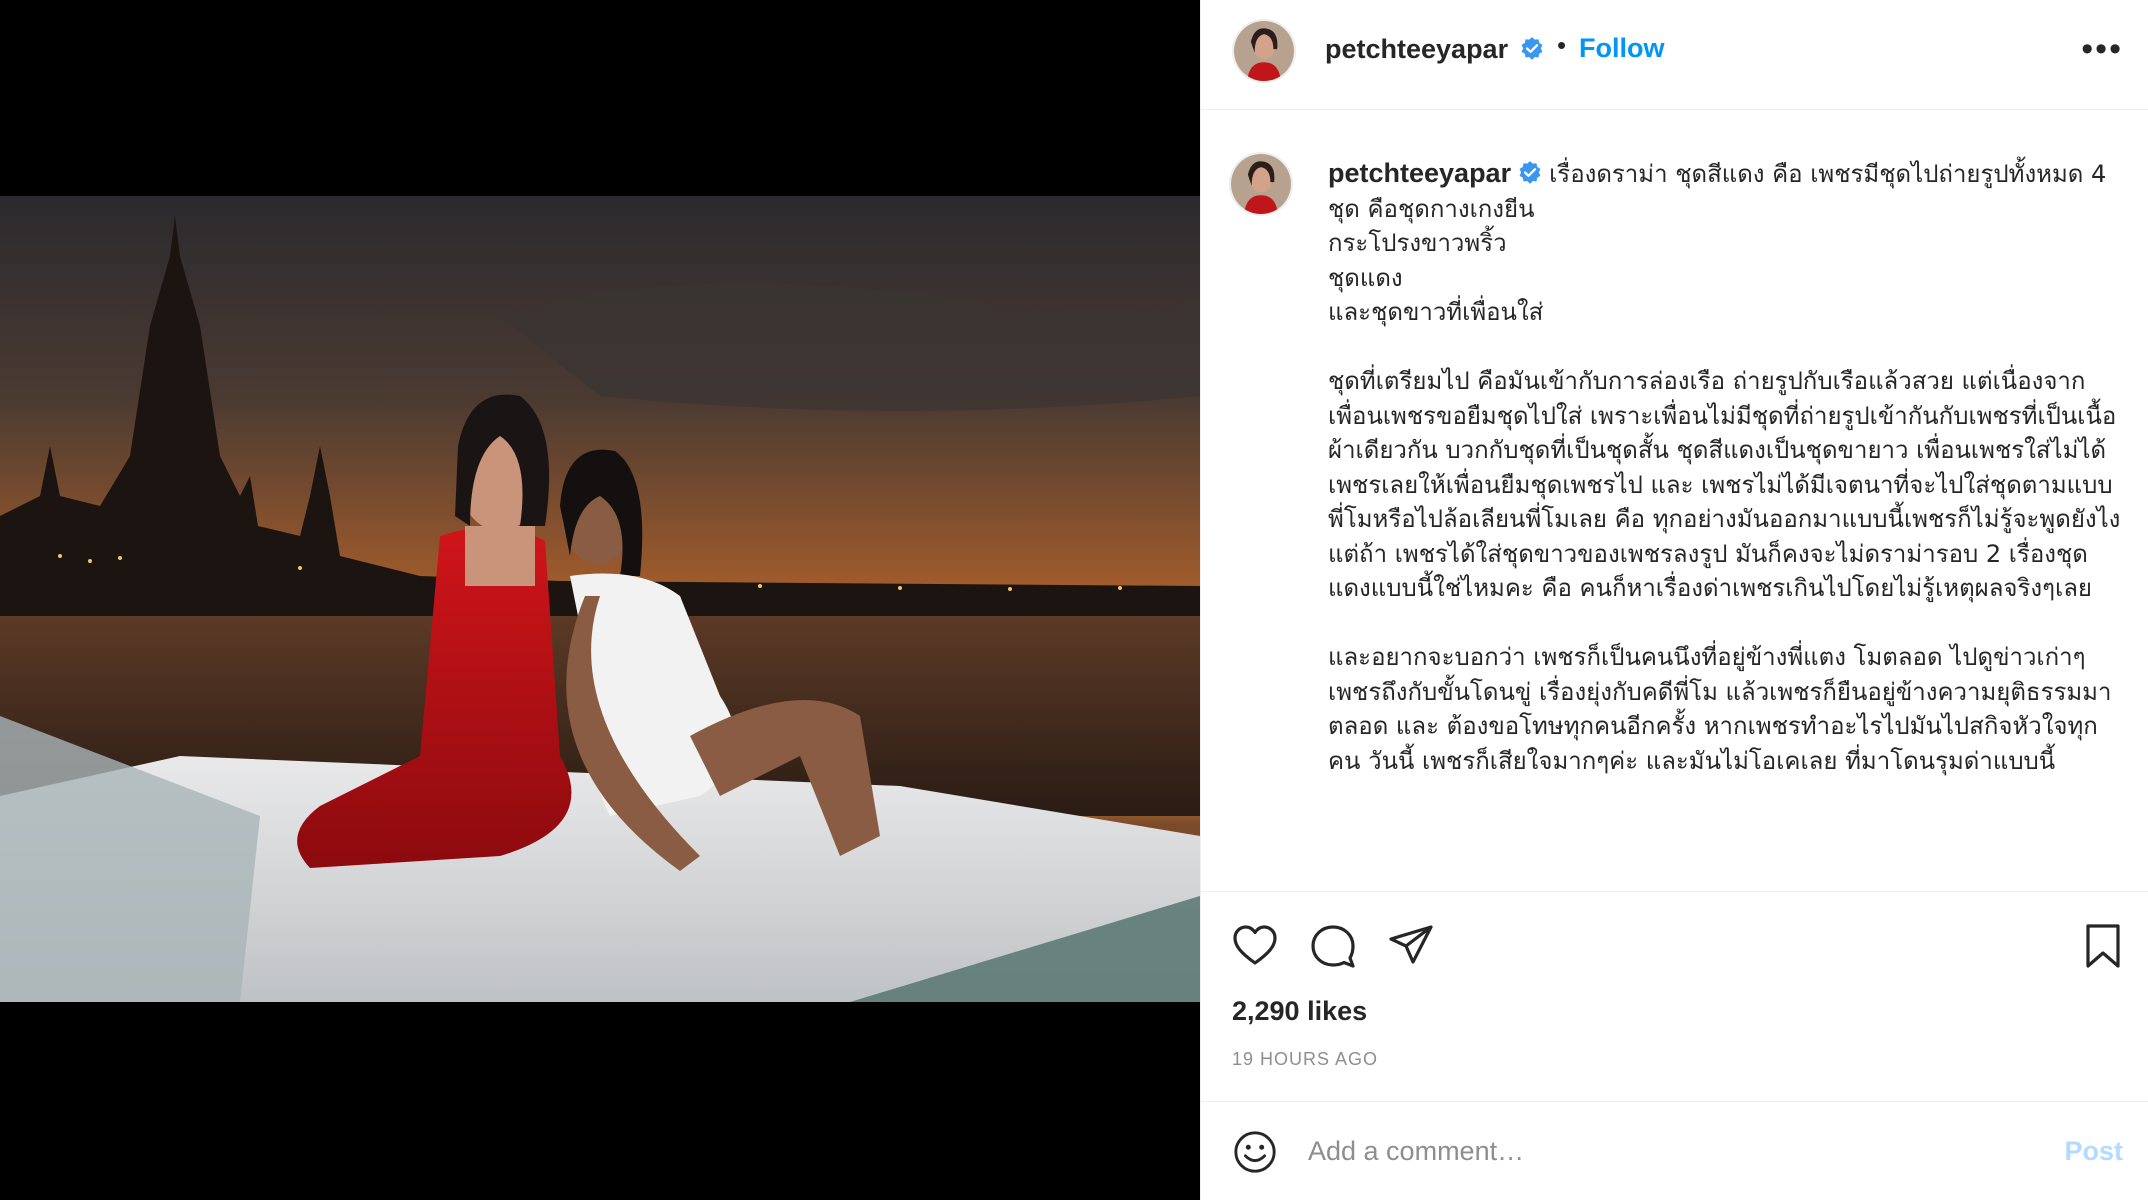  I want to click on username-link: petchteeyapar, so click(1416, 49).